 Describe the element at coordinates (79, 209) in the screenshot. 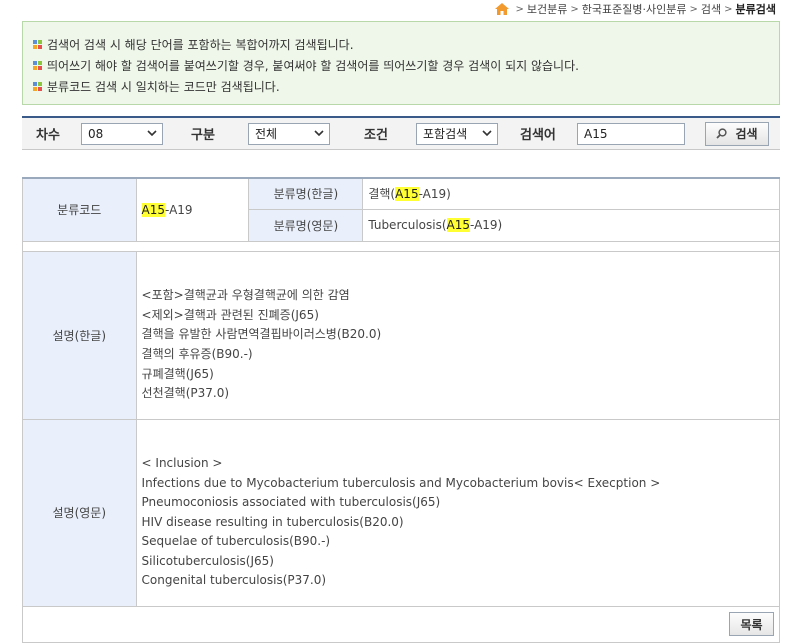

I see `code-header: 분류코드` at that location.